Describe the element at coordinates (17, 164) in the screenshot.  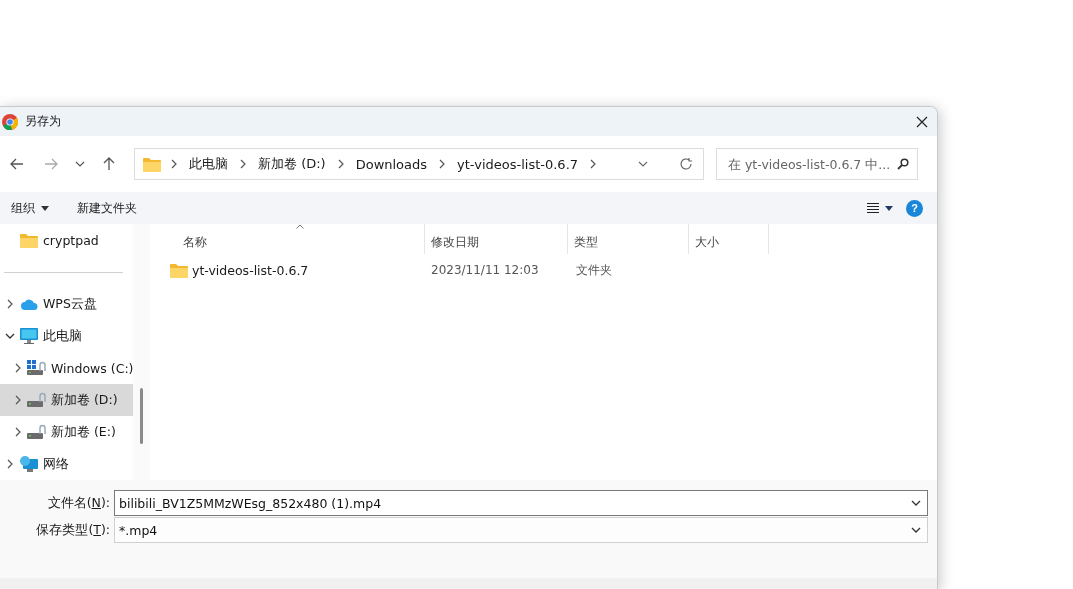
I see `arrow-left-icon` at that location.